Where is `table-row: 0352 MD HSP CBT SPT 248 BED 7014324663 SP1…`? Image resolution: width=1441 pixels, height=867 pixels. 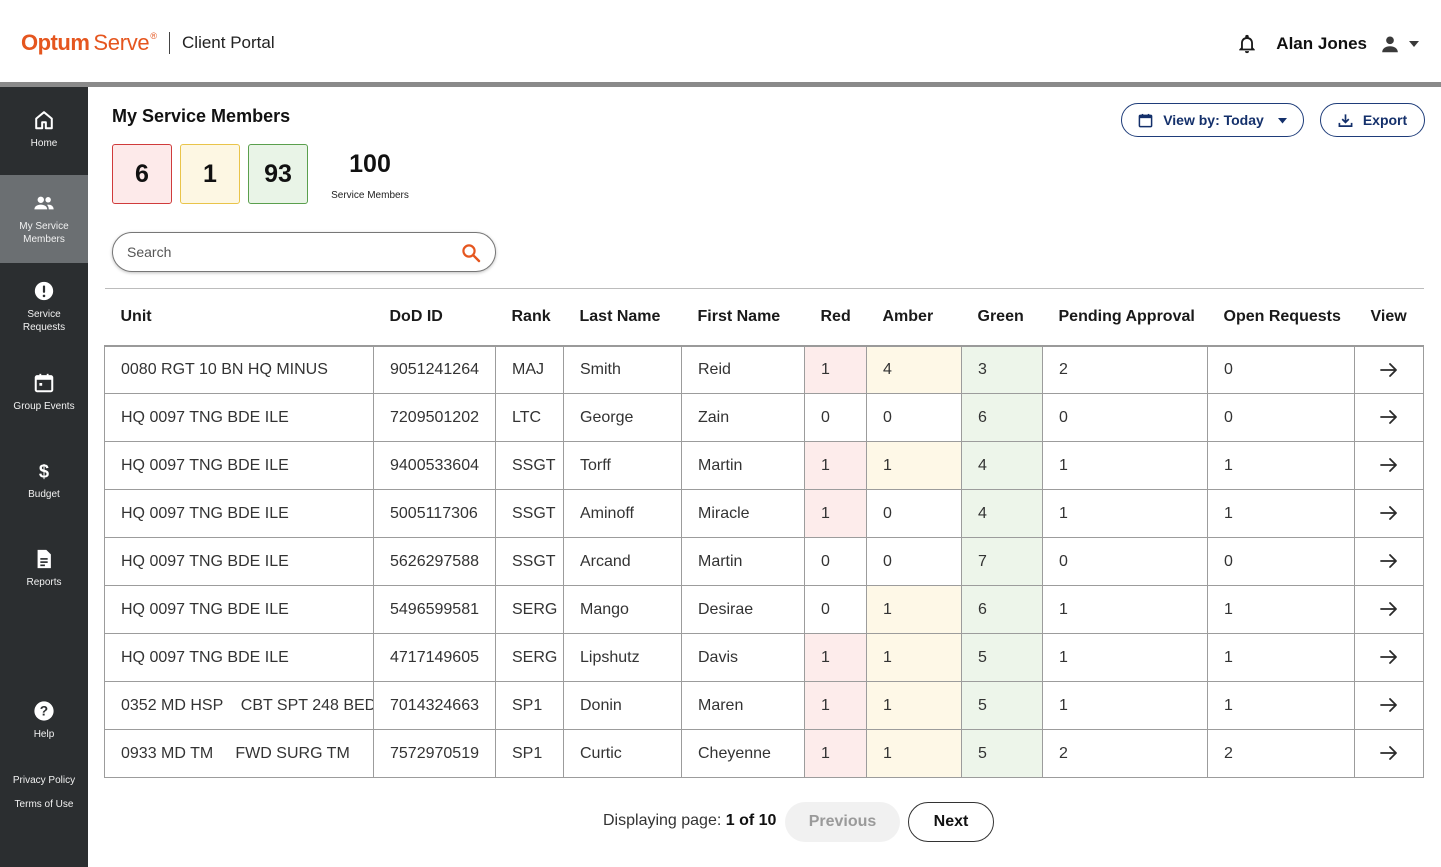 table-row: 0352 MD HSP CBT SPT 248 BED 7014324663 SP1… is located at coordinates (764, 705).